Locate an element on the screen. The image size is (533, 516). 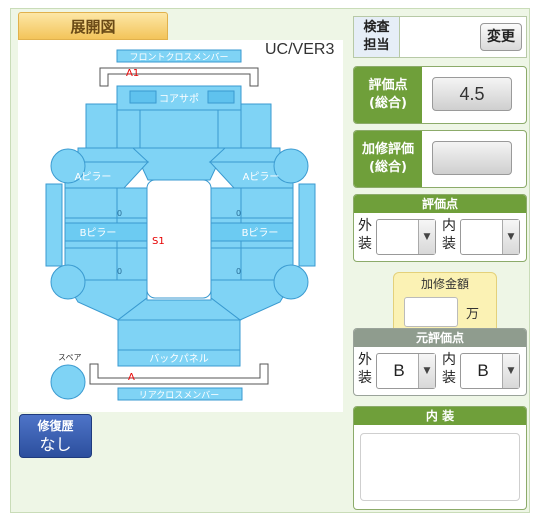
version-label: UC/VER3 is located at coordinates (300, 49).